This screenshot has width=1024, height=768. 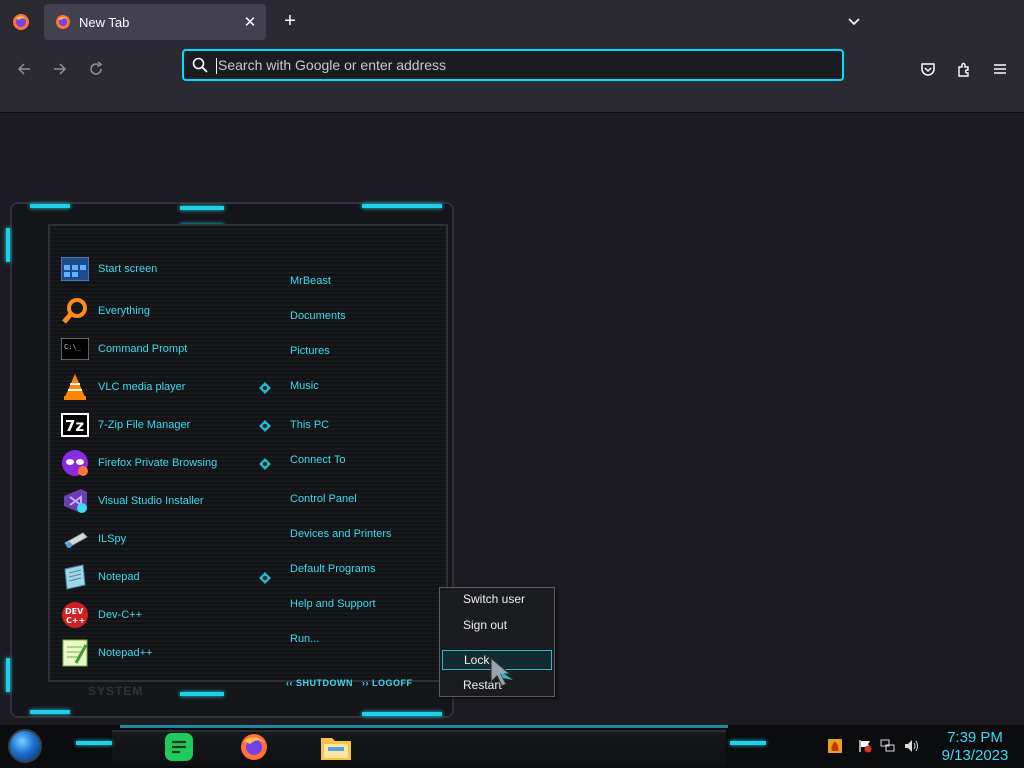 I want to click on volume-icon, so click(x=911, y=746).